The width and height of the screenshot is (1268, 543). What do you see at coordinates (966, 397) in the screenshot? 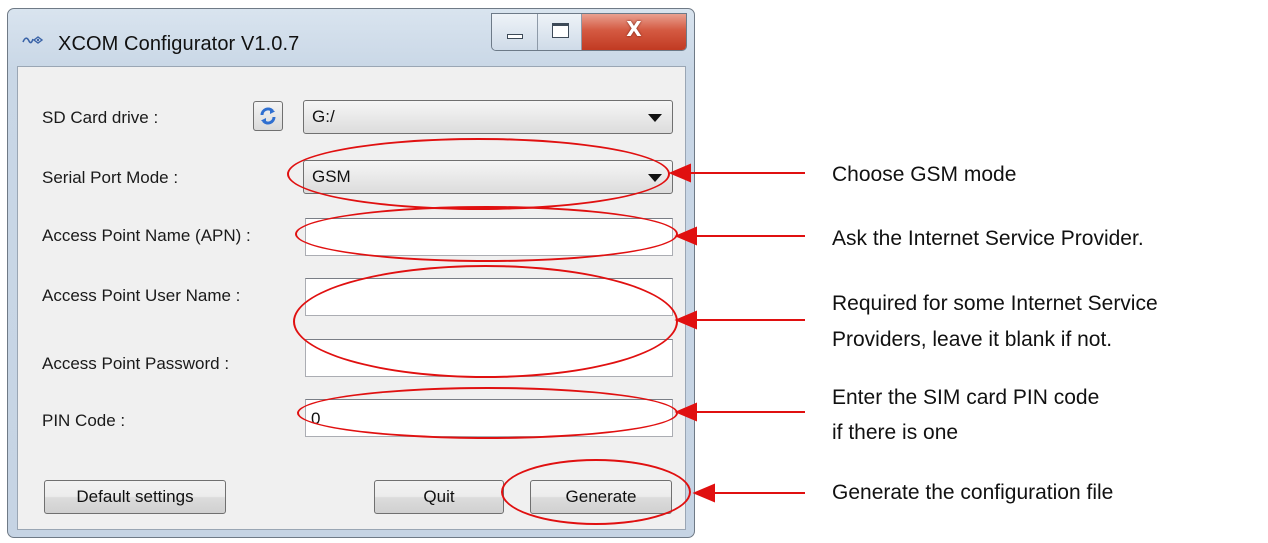
I see `pin-code-note-line1: Enter the SIM card PIN code` at bounding box center [966, 397].